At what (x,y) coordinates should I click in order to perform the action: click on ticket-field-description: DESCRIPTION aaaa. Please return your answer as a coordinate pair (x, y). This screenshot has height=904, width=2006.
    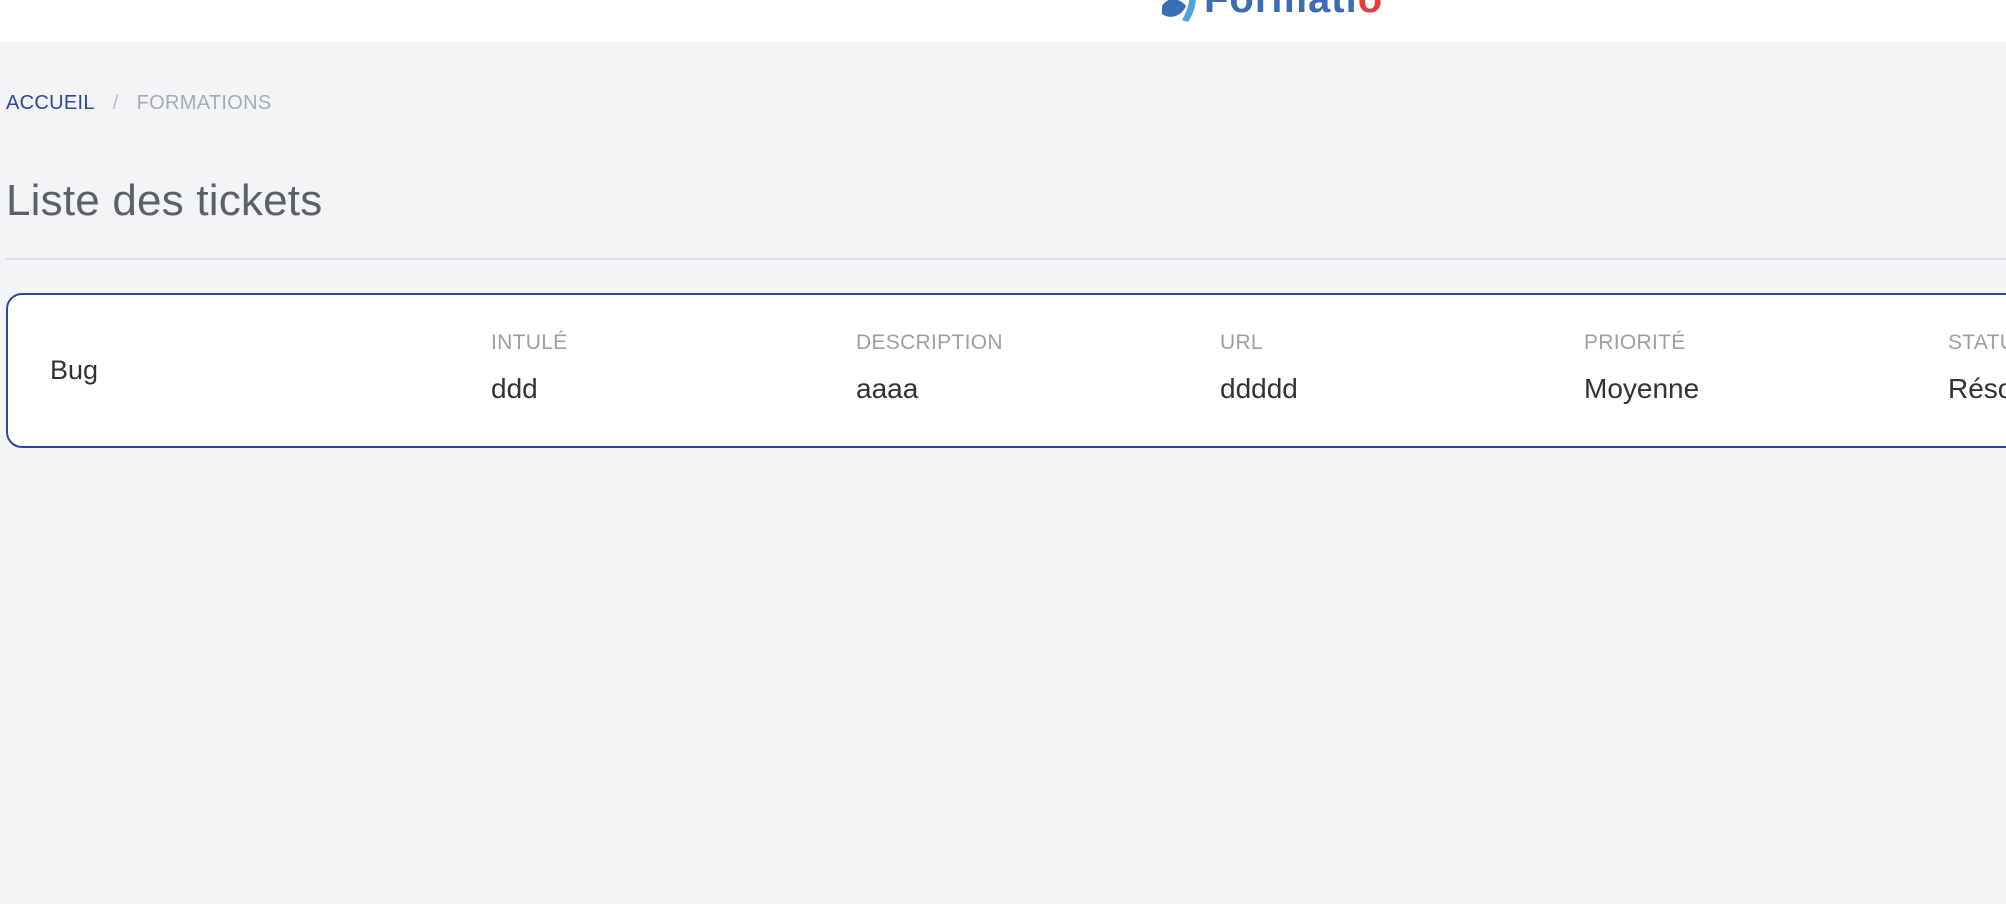
    Looking at the image, I should click on (929, 368).